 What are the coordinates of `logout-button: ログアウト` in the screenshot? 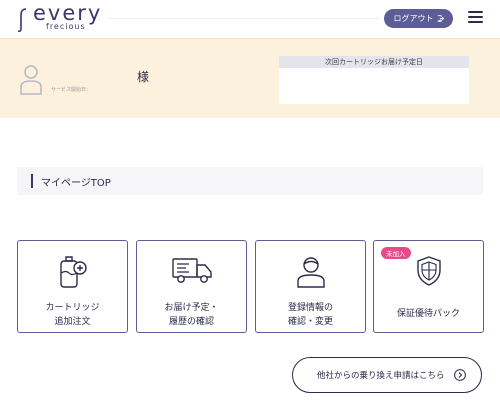 It's located at (418, 18).